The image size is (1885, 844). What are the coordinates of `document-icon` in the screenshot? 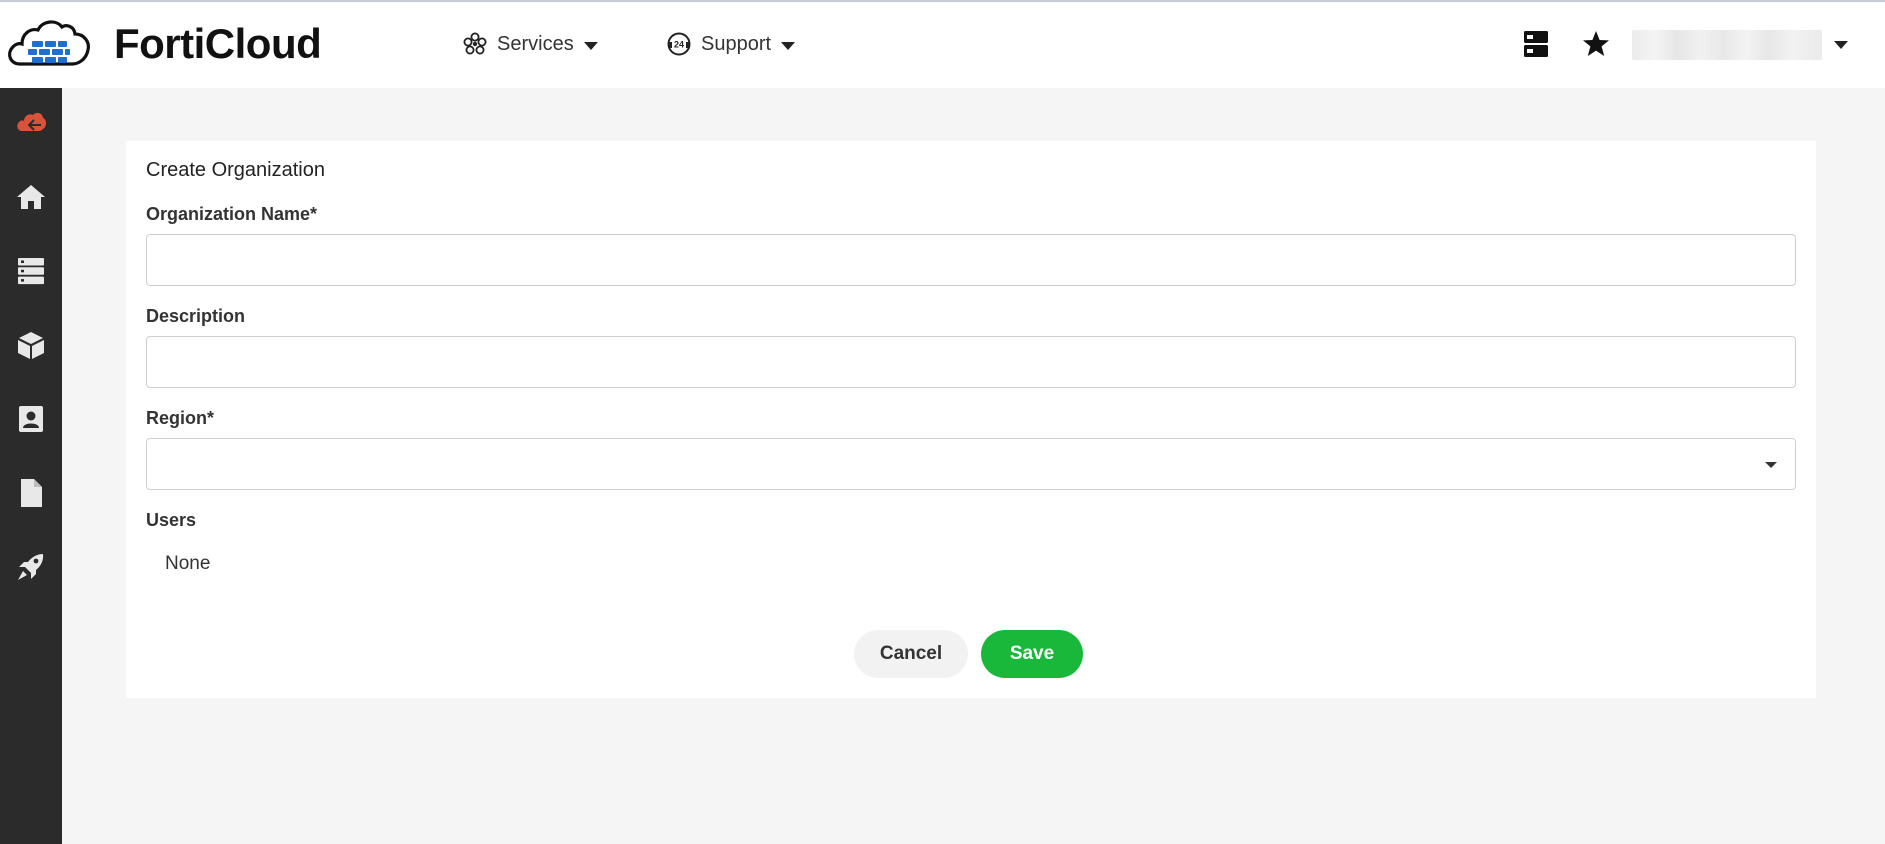 It's located at (31, 493).